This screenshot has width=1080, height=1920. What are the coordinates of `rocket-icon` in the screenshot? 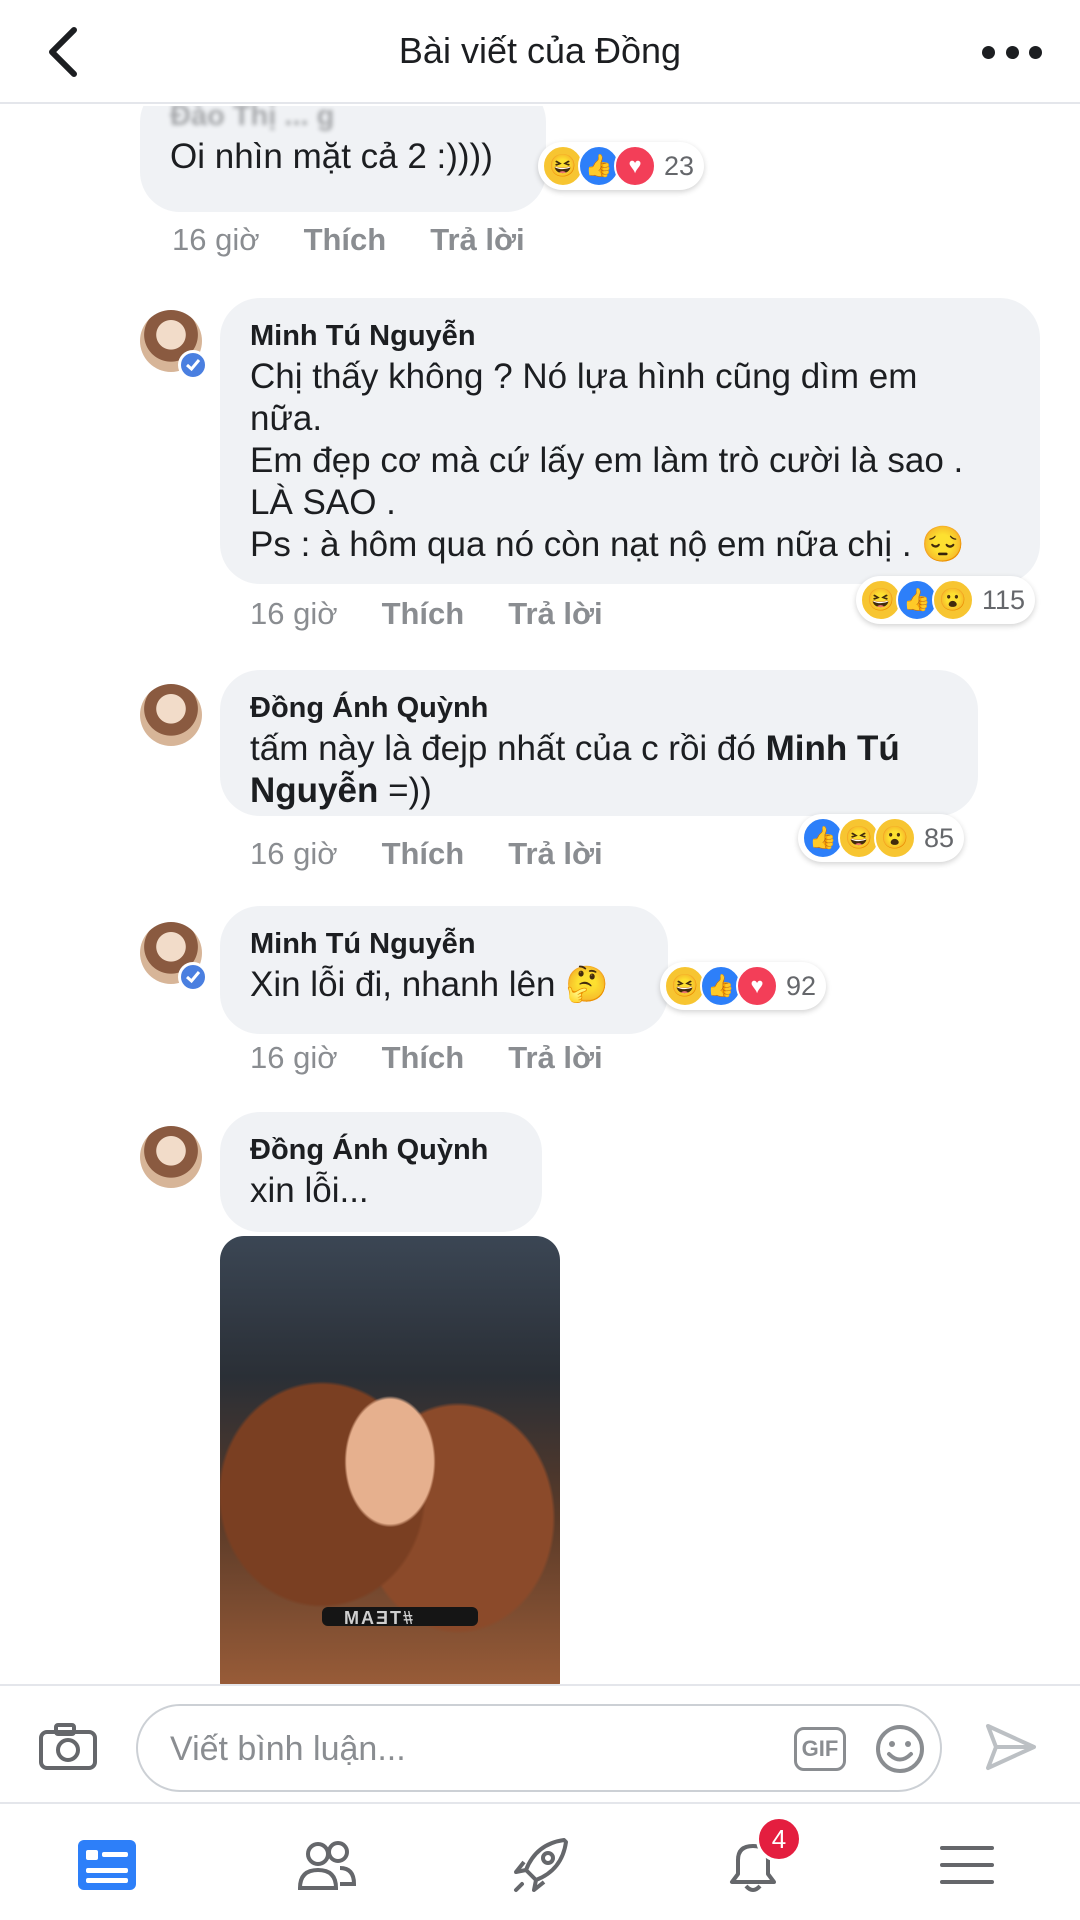 It's located at (541, 1865).